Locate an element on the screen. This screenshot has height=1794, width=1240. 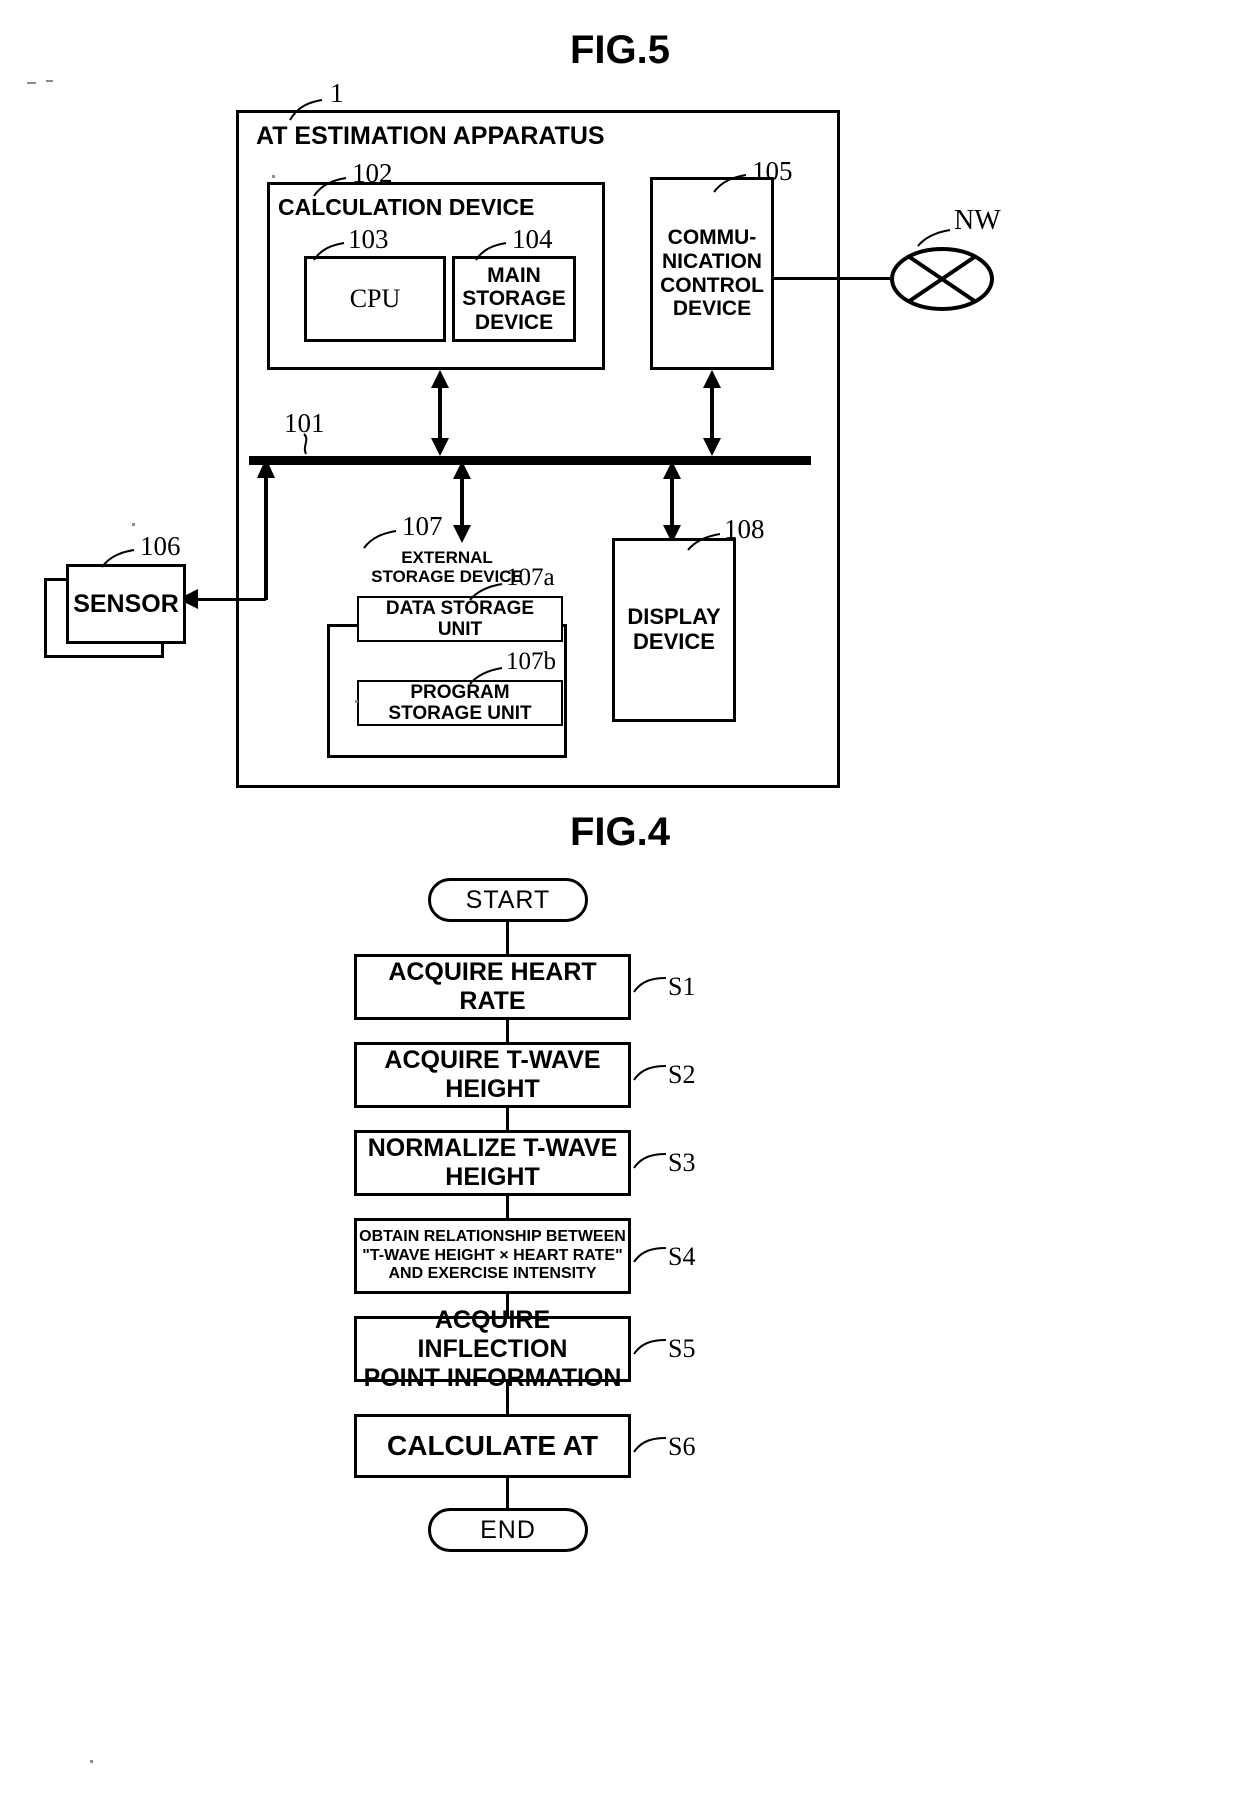
display-device-box: DISPLAY DEVICE is located at coordinates (674, 630).